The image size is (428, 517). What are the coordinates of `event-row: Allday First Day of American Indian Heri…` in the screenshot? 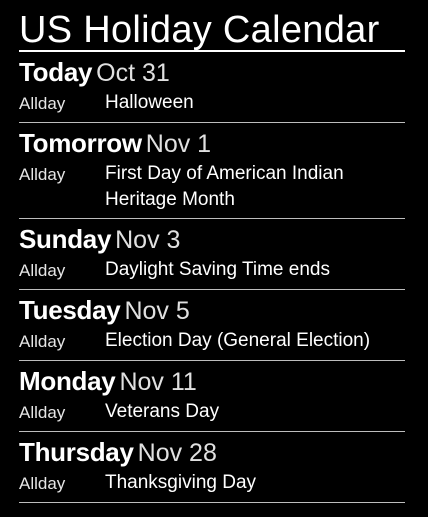 It's located at (212, 187).